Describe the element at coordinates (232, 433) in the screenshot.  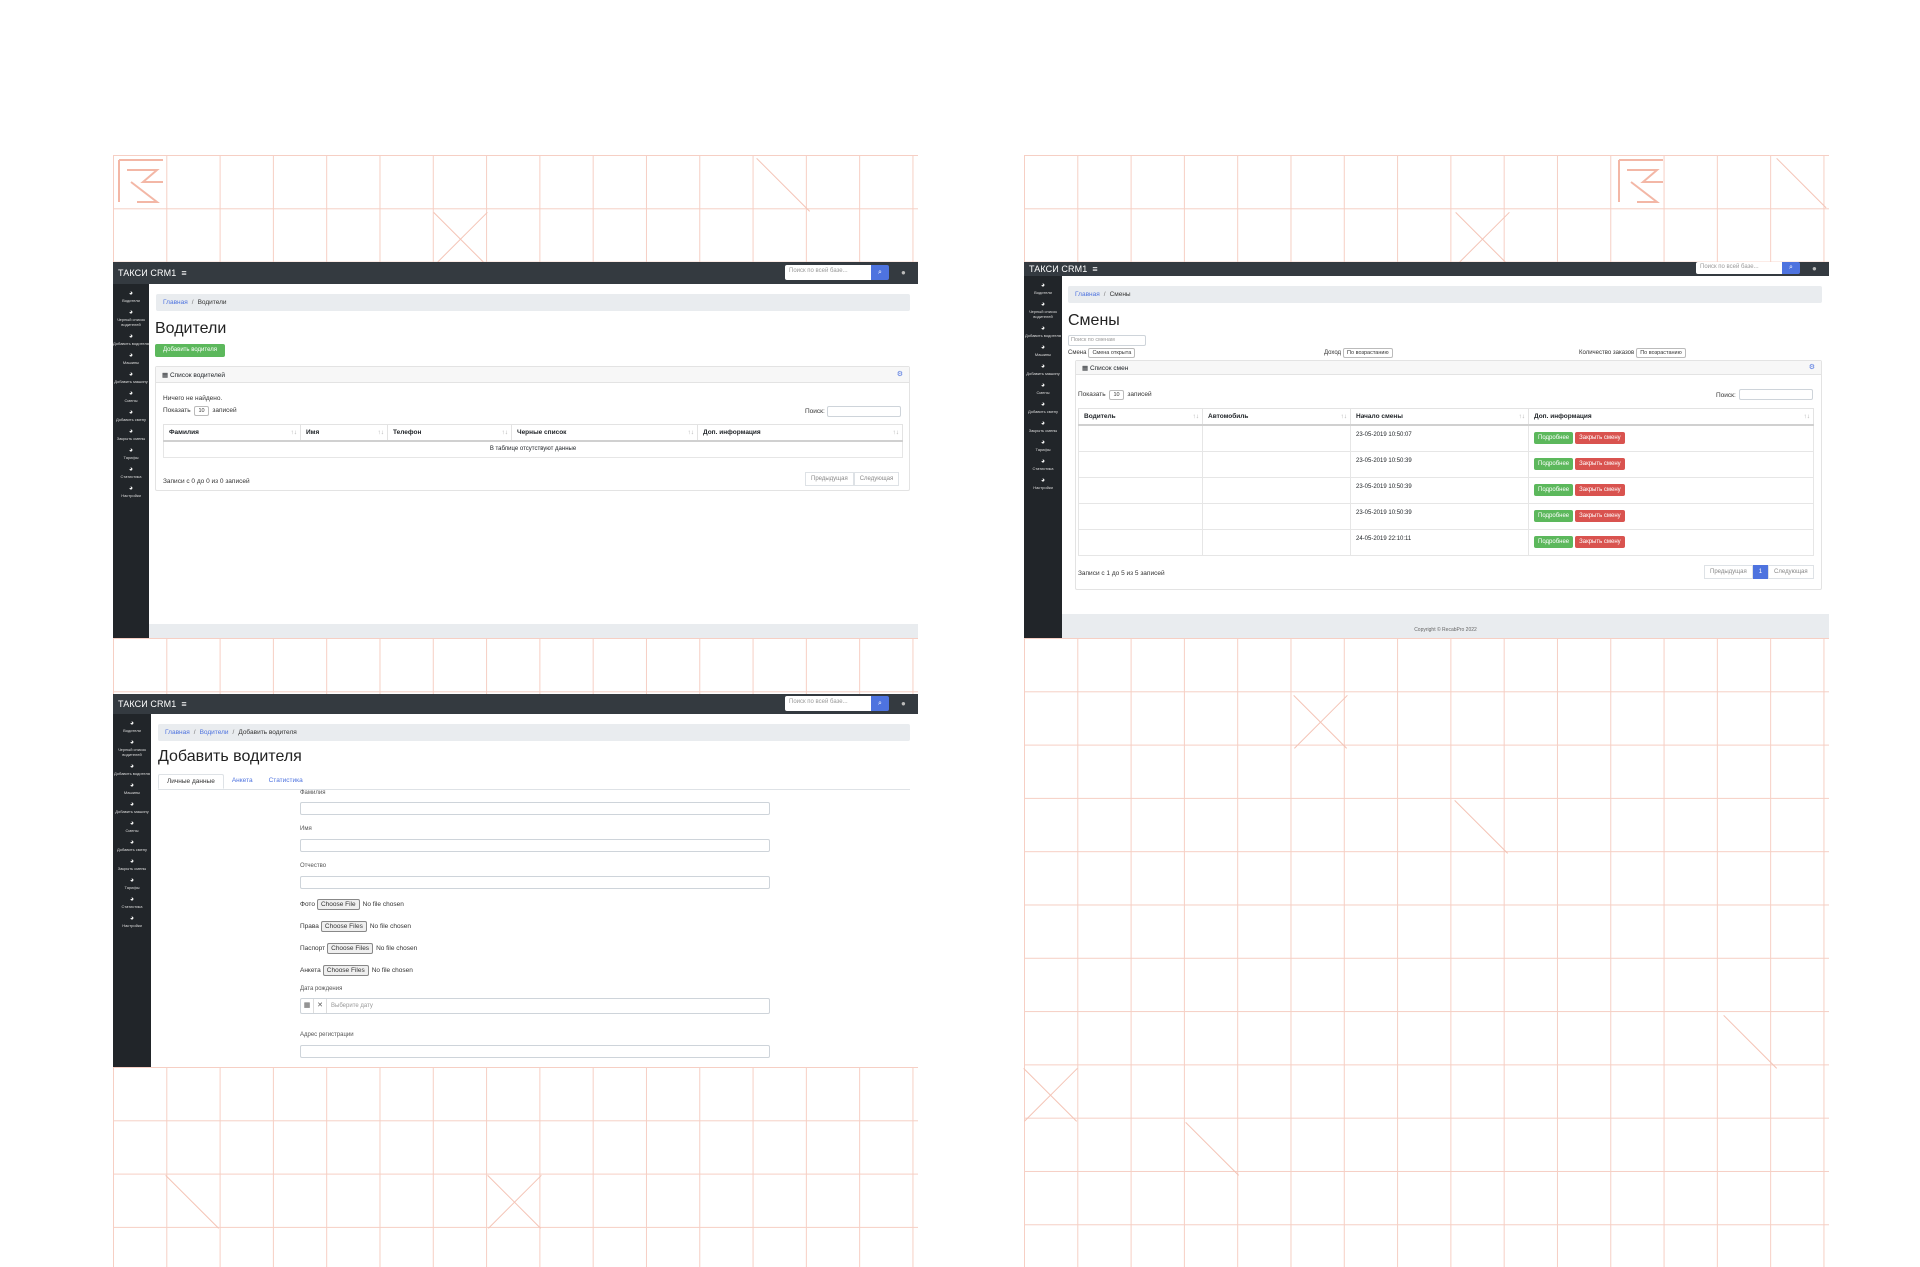
I see `column-header: Фамилия ↑↓` at that location.